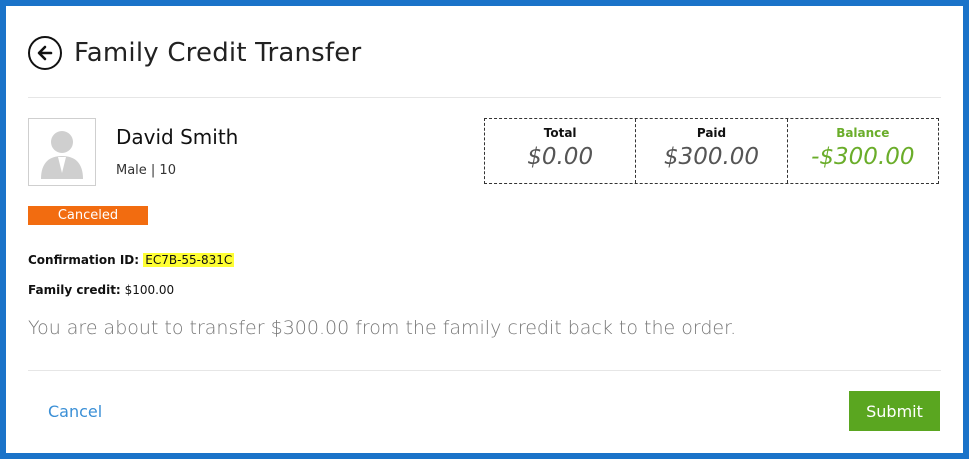  I want to click on total-value: $0.00, so click(560, 157).